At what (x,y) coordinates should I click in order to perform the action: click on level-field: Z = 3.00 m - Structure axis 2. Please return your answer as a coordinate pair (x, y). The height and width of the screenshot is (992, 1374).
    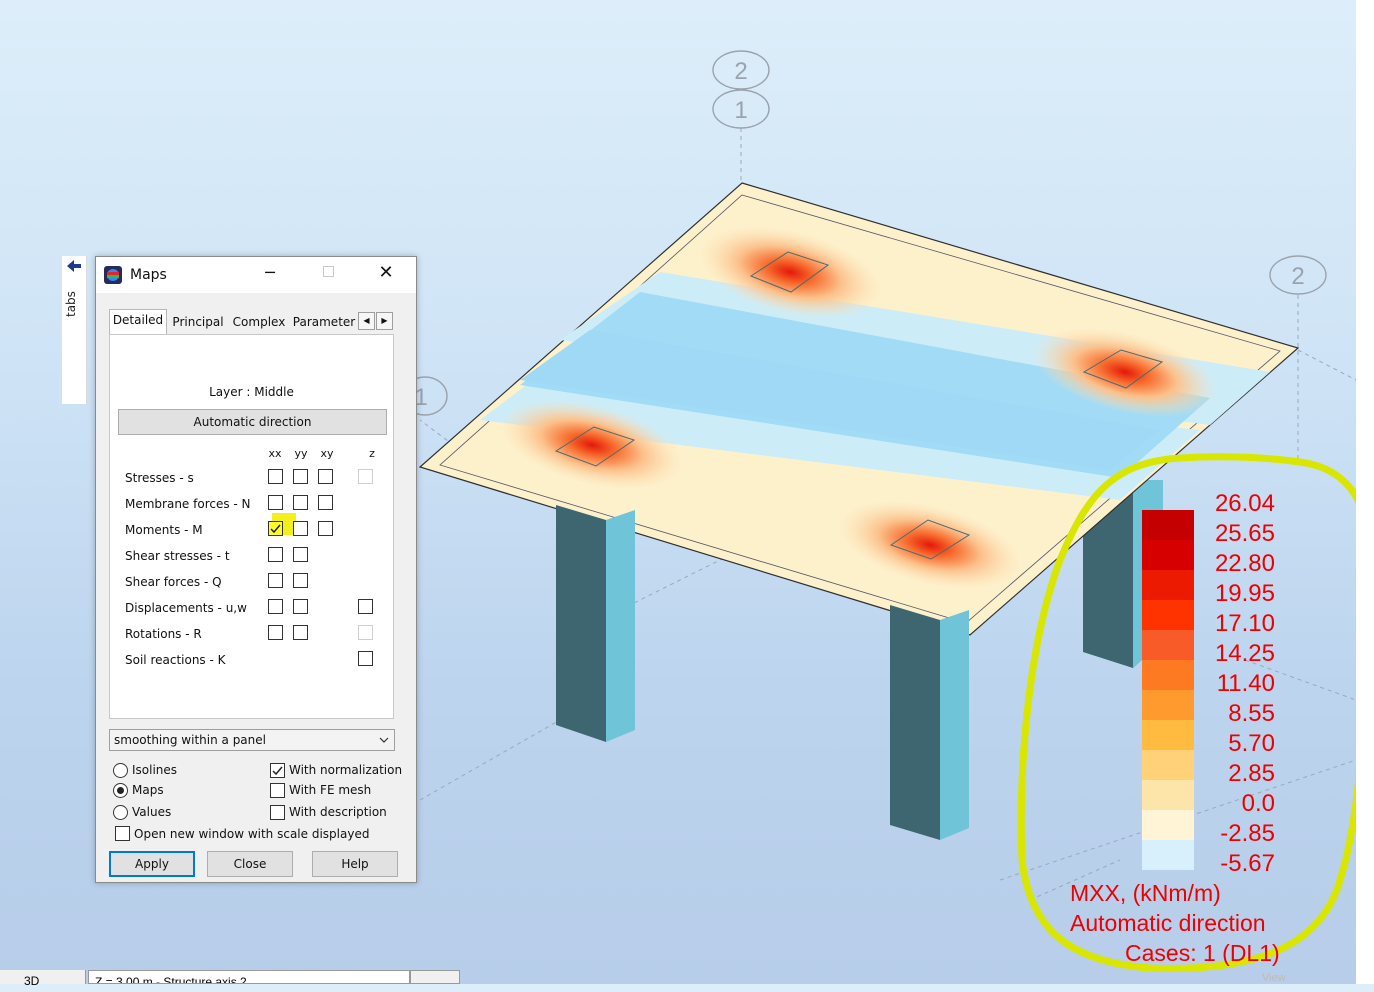
    Looking at the image, I should click on (249, 977).